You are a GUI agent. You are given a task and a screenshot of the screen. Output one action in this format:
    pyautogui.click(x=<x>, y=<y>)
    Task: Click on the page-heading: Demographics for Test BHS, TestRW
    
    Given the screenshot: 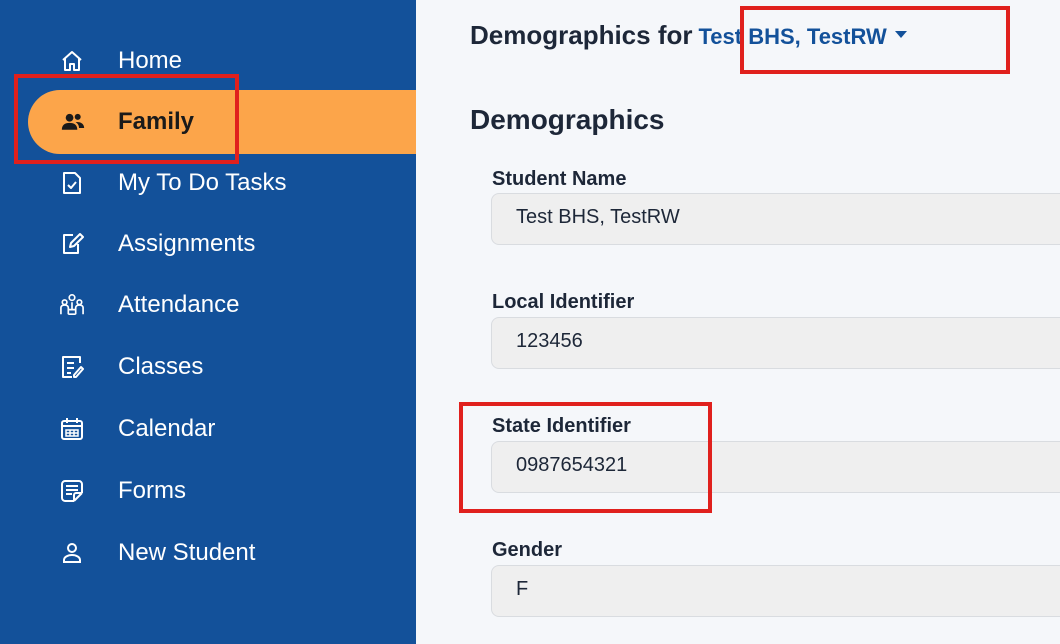 What is the action you would take?
    pyautogui.click(x=688, y=35)
    